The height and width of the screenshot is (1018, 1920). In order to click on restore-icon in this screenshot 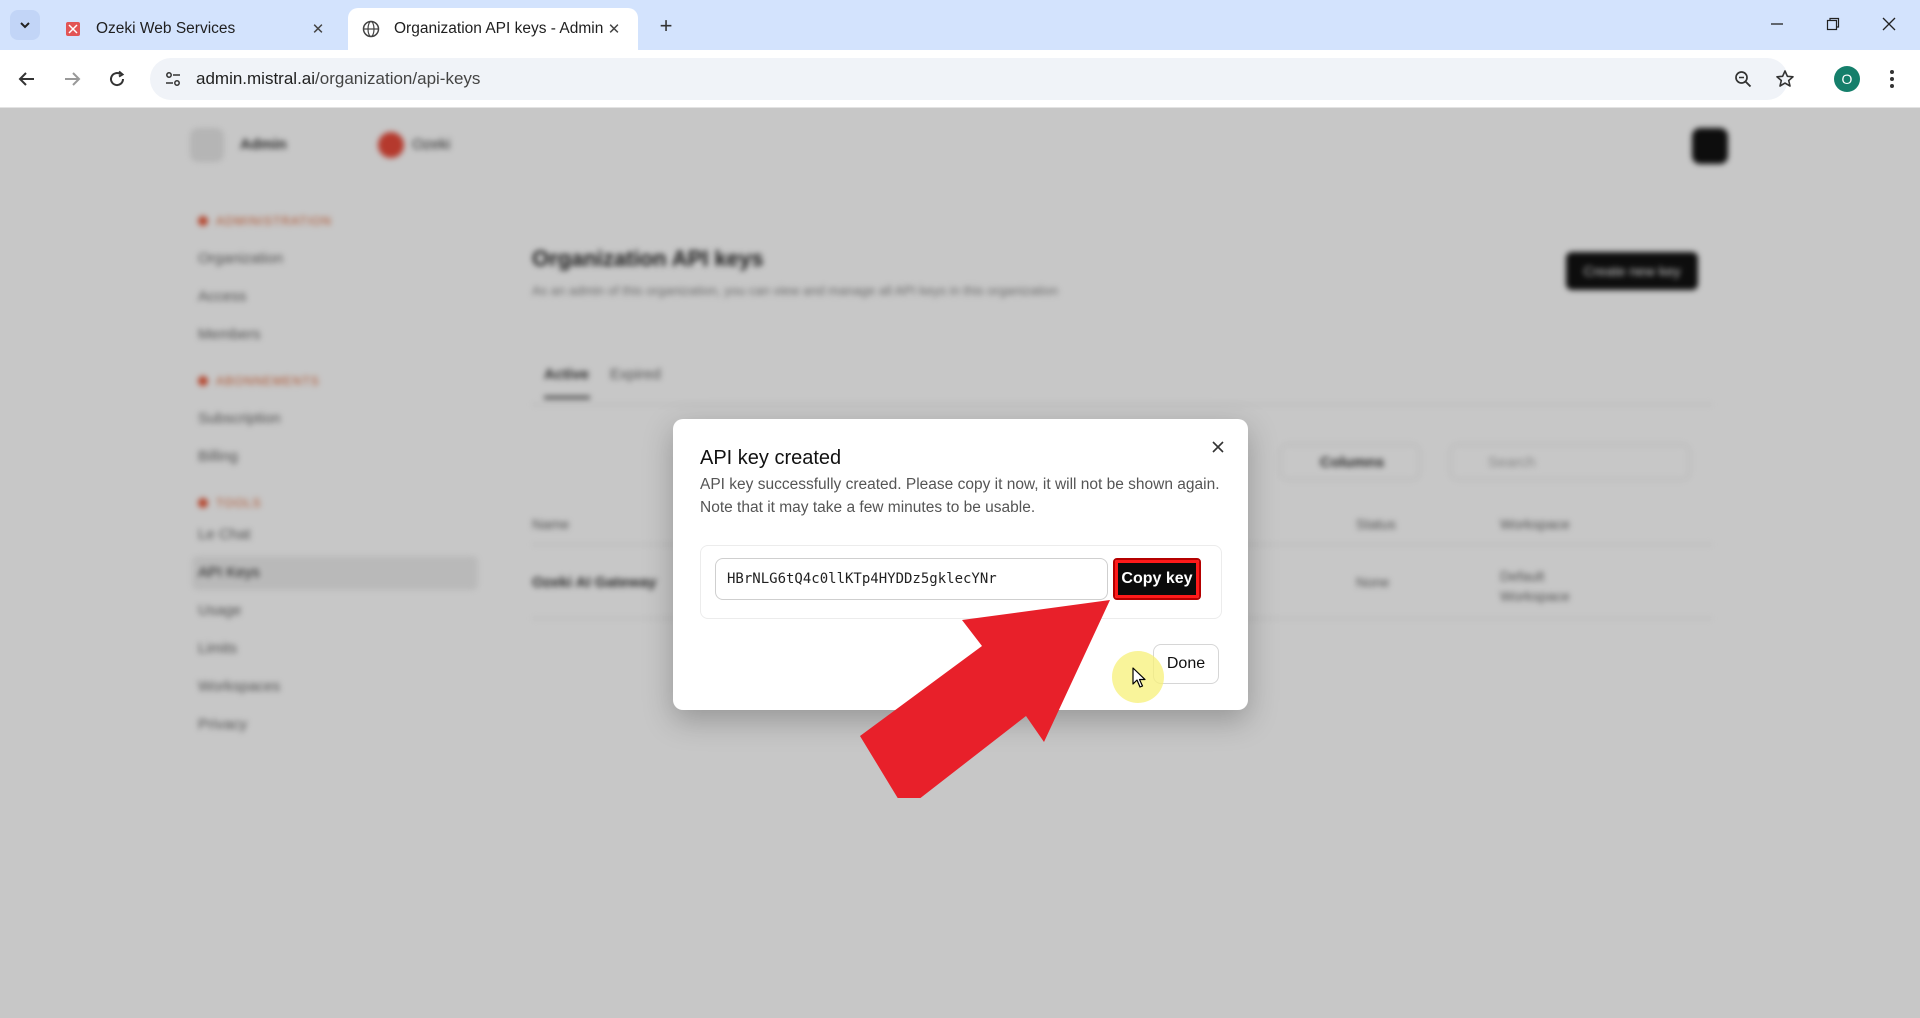, I will do `click(1833, 24)`.